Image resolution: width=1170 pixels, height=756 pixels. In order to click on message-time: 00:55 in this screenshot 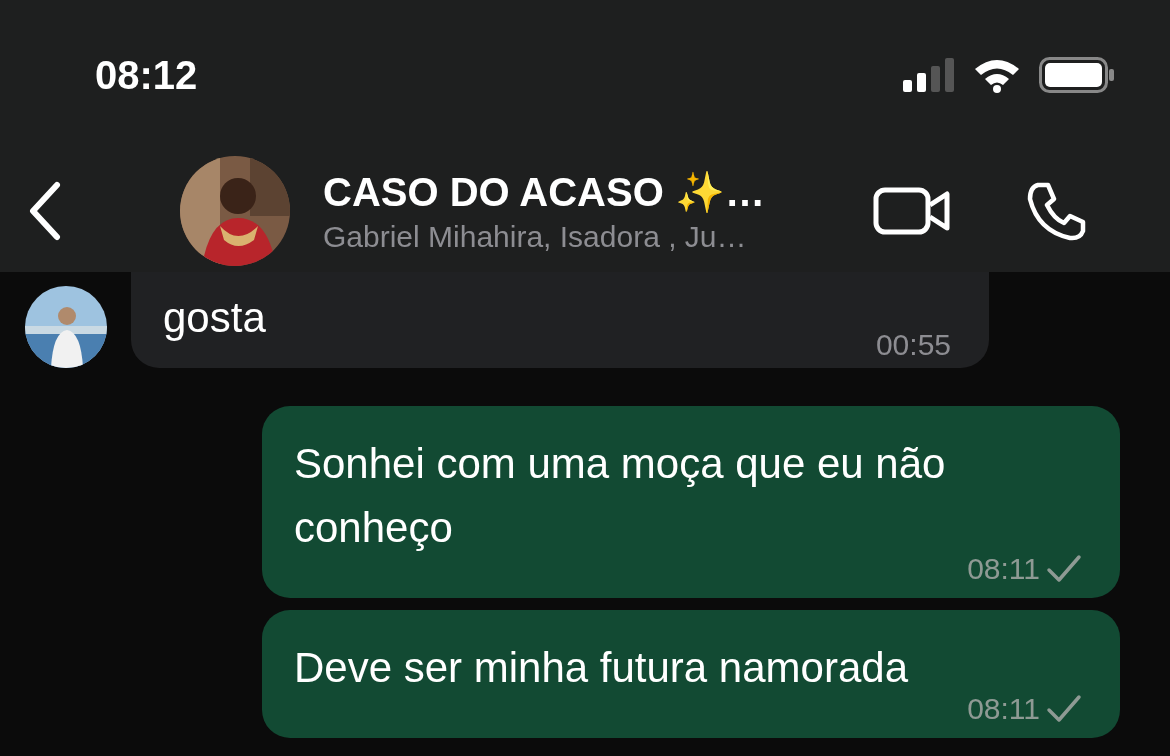, I will do `click(913, 345)`.